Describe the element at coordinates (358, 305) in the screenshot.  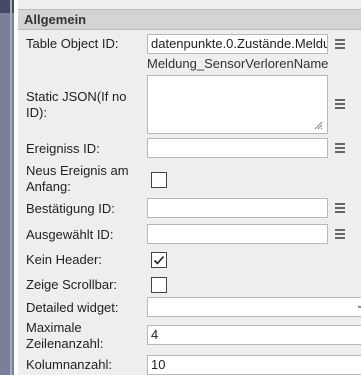
I see `chevron-down-icon: ⌄` at that location.